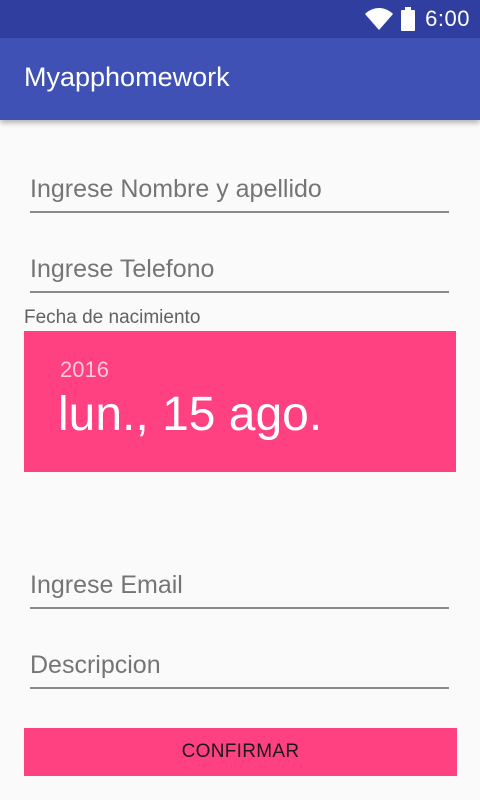 This screenshot has width=480, height=800. Describe the element at coordinates (447, 18) in the screenshot. I see `status-time: 6:00` at that location.